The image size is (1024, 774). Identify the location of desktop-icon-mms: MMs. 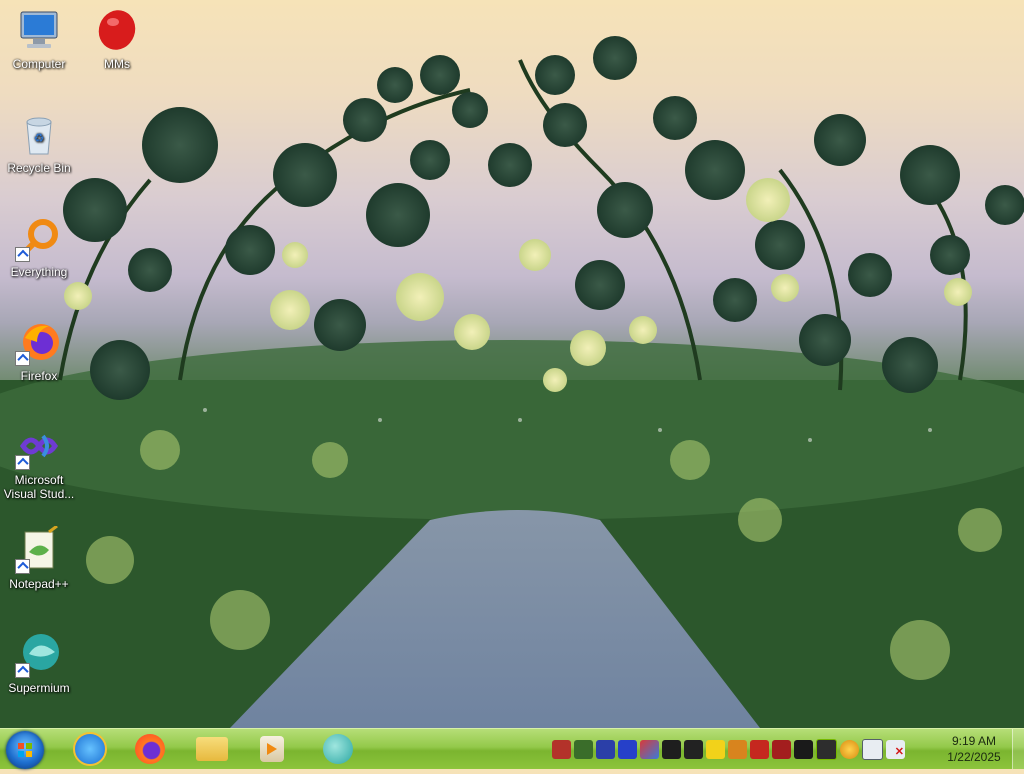
(117, 38).